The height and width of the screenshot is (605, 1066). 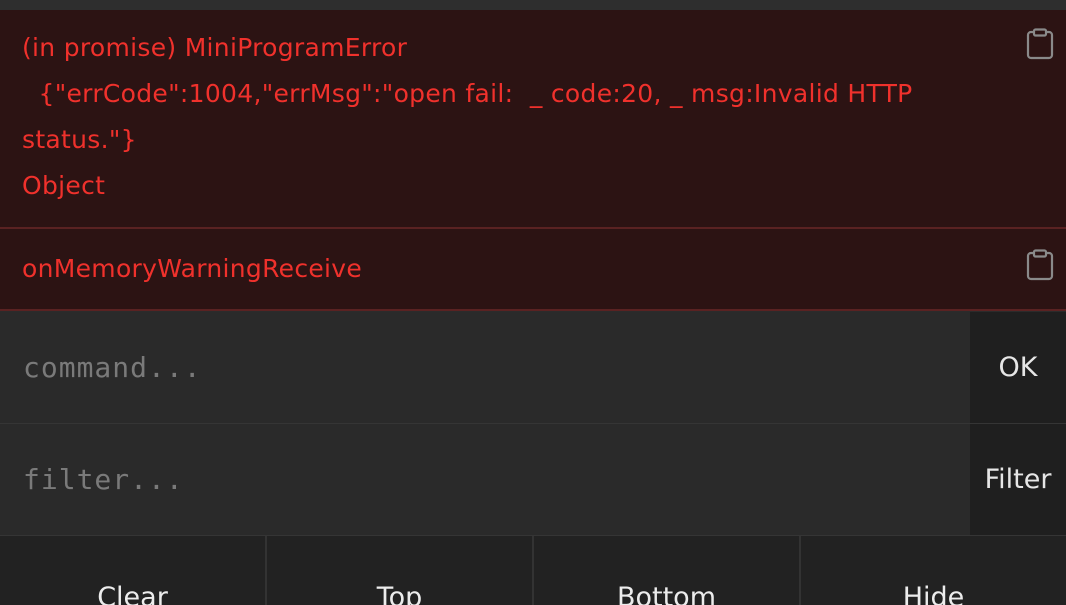 What do you see at coordinates (132, 593) in the screenshot?
I see `clear-label: Clear` at bounding box center [132, 593].